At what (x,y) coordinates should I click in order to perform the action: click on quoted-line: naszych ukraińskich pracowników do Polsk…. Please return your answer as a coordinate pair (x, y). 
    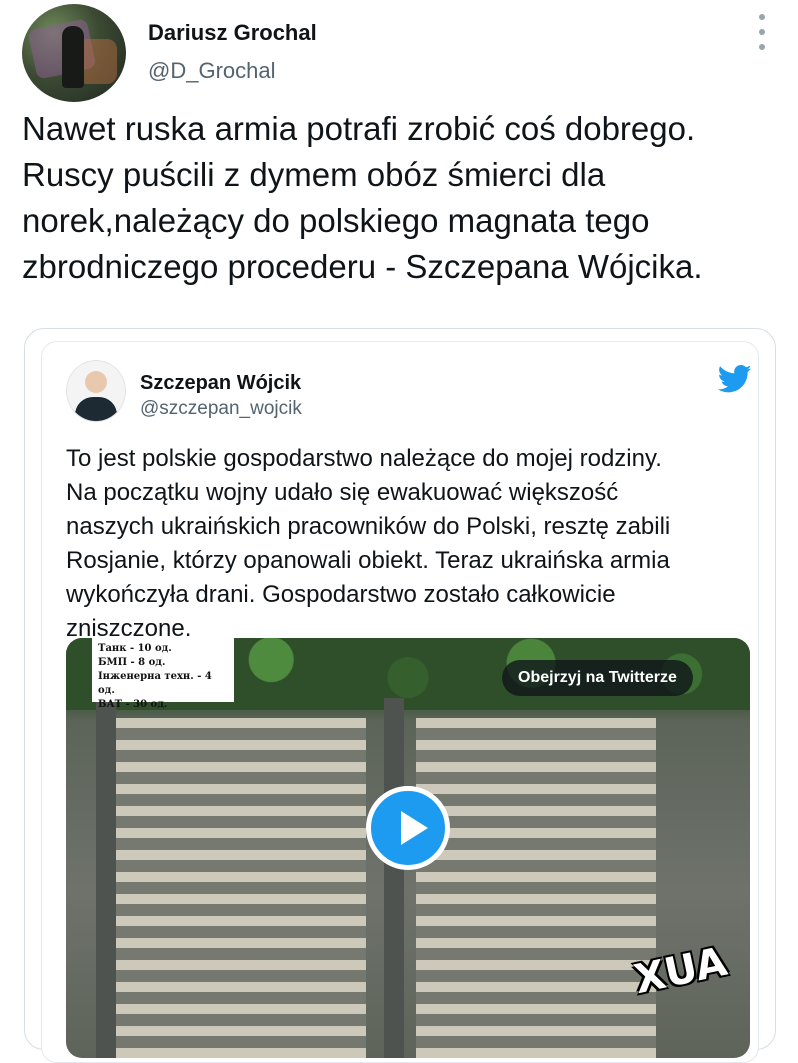
    Looking at the image, I should click on (368, 526).